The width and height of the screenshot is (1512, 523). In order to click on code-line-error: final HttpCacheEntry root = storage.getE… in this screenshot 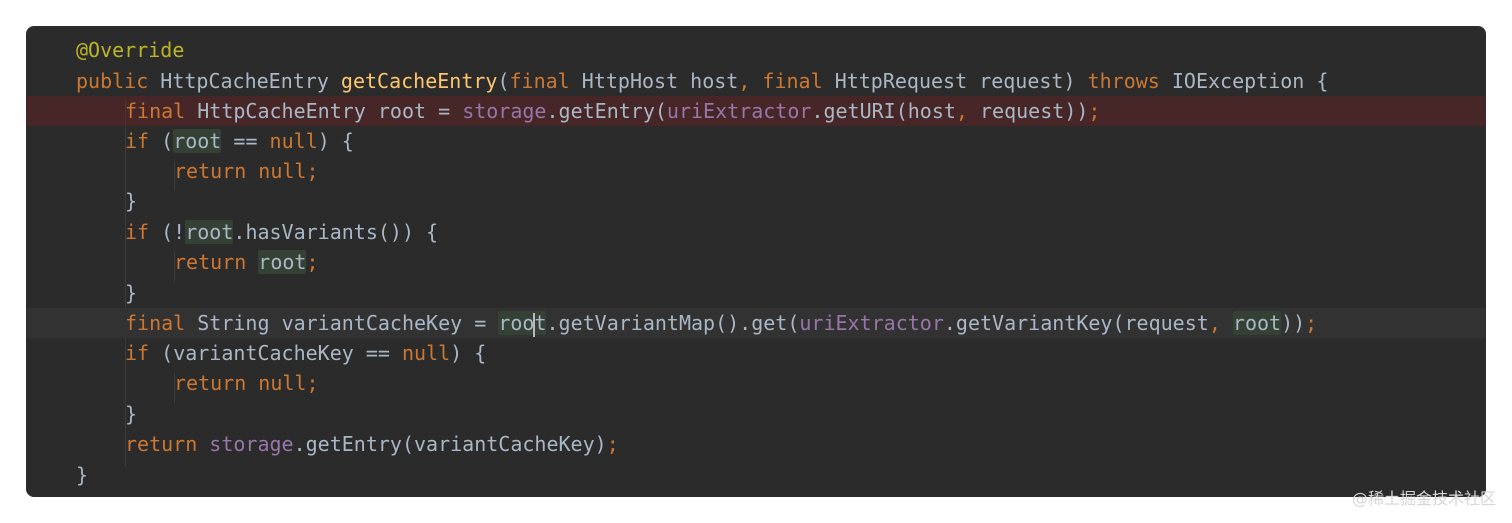, I will do `click(756, 111)`.